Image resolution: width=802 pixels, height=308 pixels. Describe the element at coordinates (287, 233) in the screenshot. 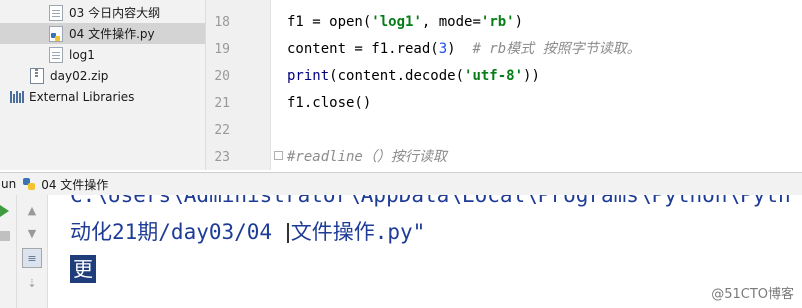

I see `text-cursor` at that location.